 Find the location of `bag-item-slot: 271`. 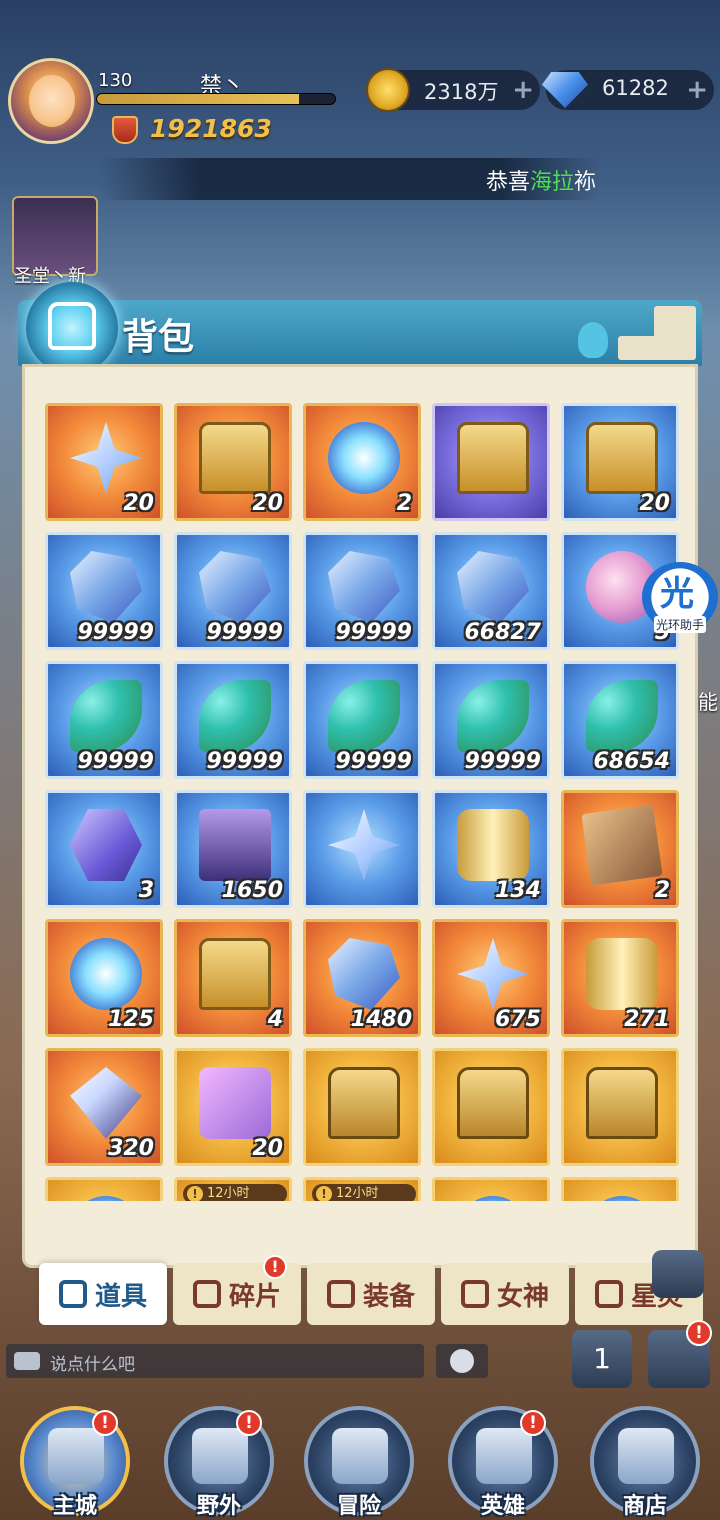

bag-item-slot: 271 is located at coordinates (620, 978).